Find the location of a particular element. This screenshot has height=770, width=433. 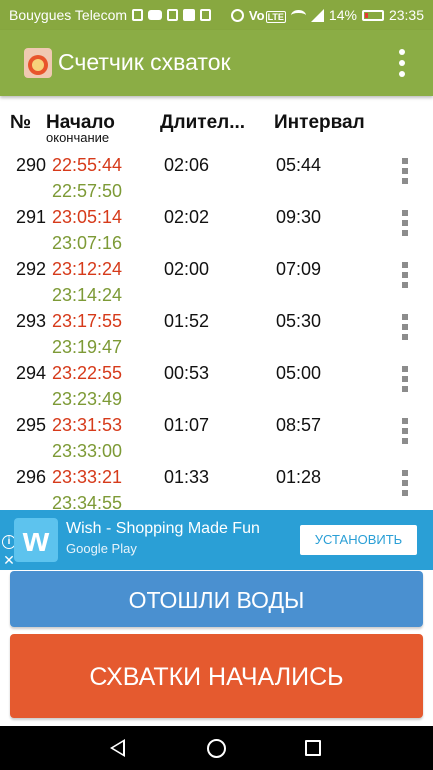

row-end: 23:33:00 is located at coordinates (87, 451).